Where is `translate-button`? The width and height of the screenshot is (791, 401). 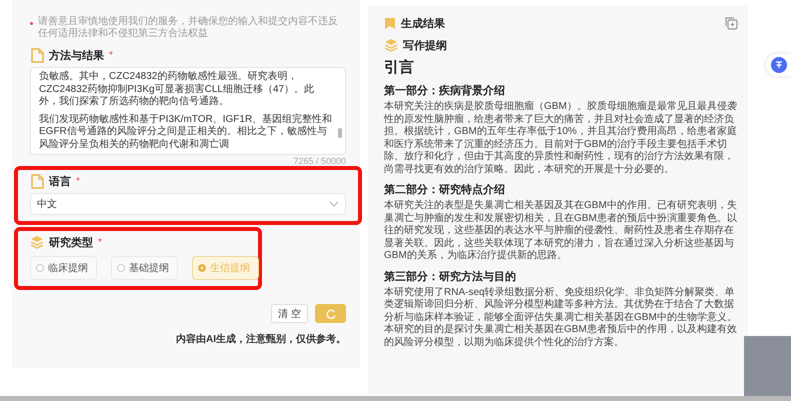 translate-button is located at coordinates (778, 65).